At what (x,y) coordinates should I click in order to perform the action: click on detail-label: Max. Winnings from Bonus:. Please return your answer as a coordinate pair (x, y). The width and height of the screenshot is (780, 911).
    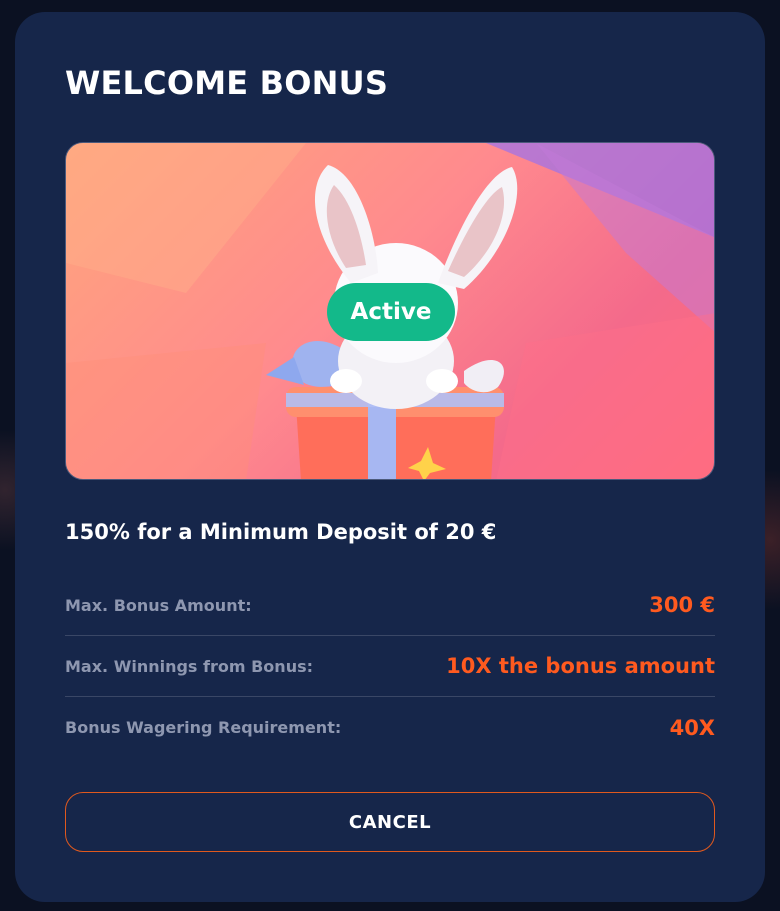
    Looking at the image, I should click on (189, 666).